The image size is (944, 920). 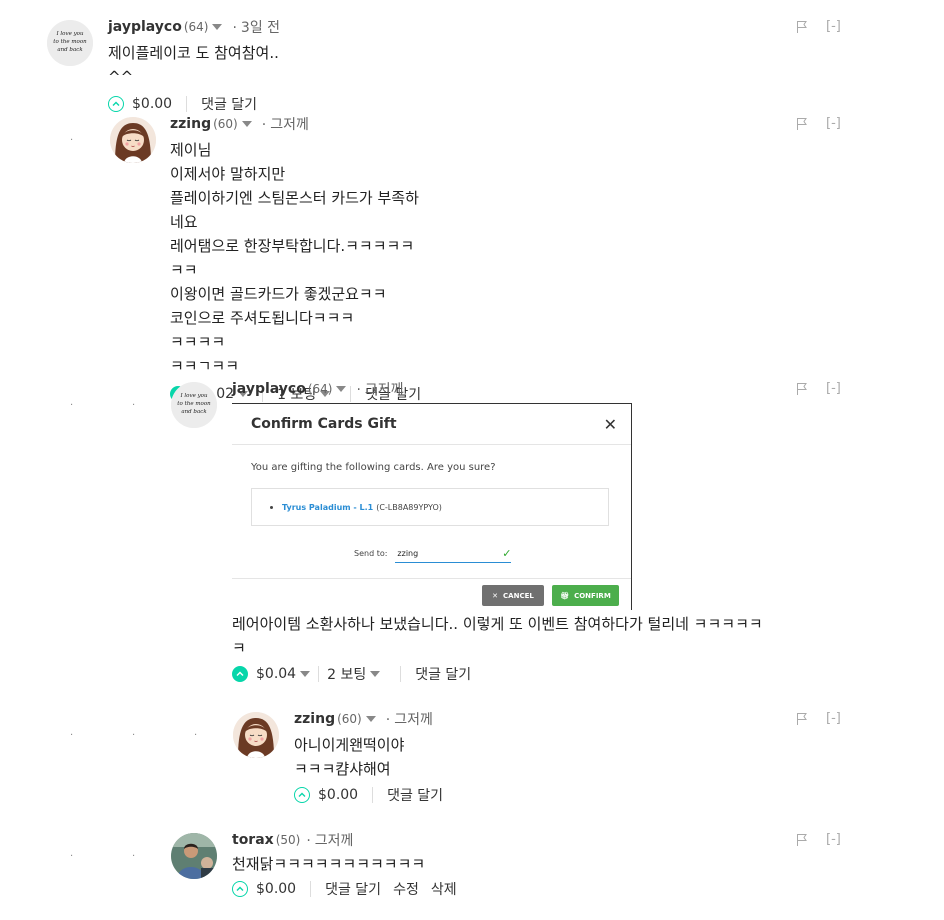 What do you see at coordinates (239, 648) in the screenshot?
I see `comment-line: ㅋ` at bounding box center [239, 648].